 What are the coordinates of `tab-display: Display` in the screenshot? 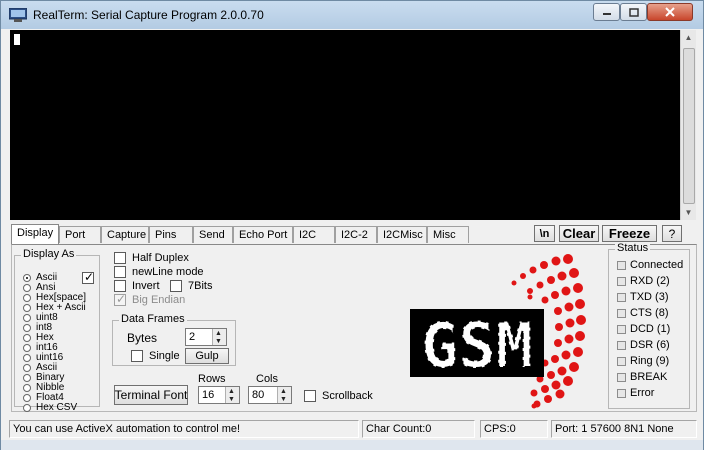 It's located at (35, 234).